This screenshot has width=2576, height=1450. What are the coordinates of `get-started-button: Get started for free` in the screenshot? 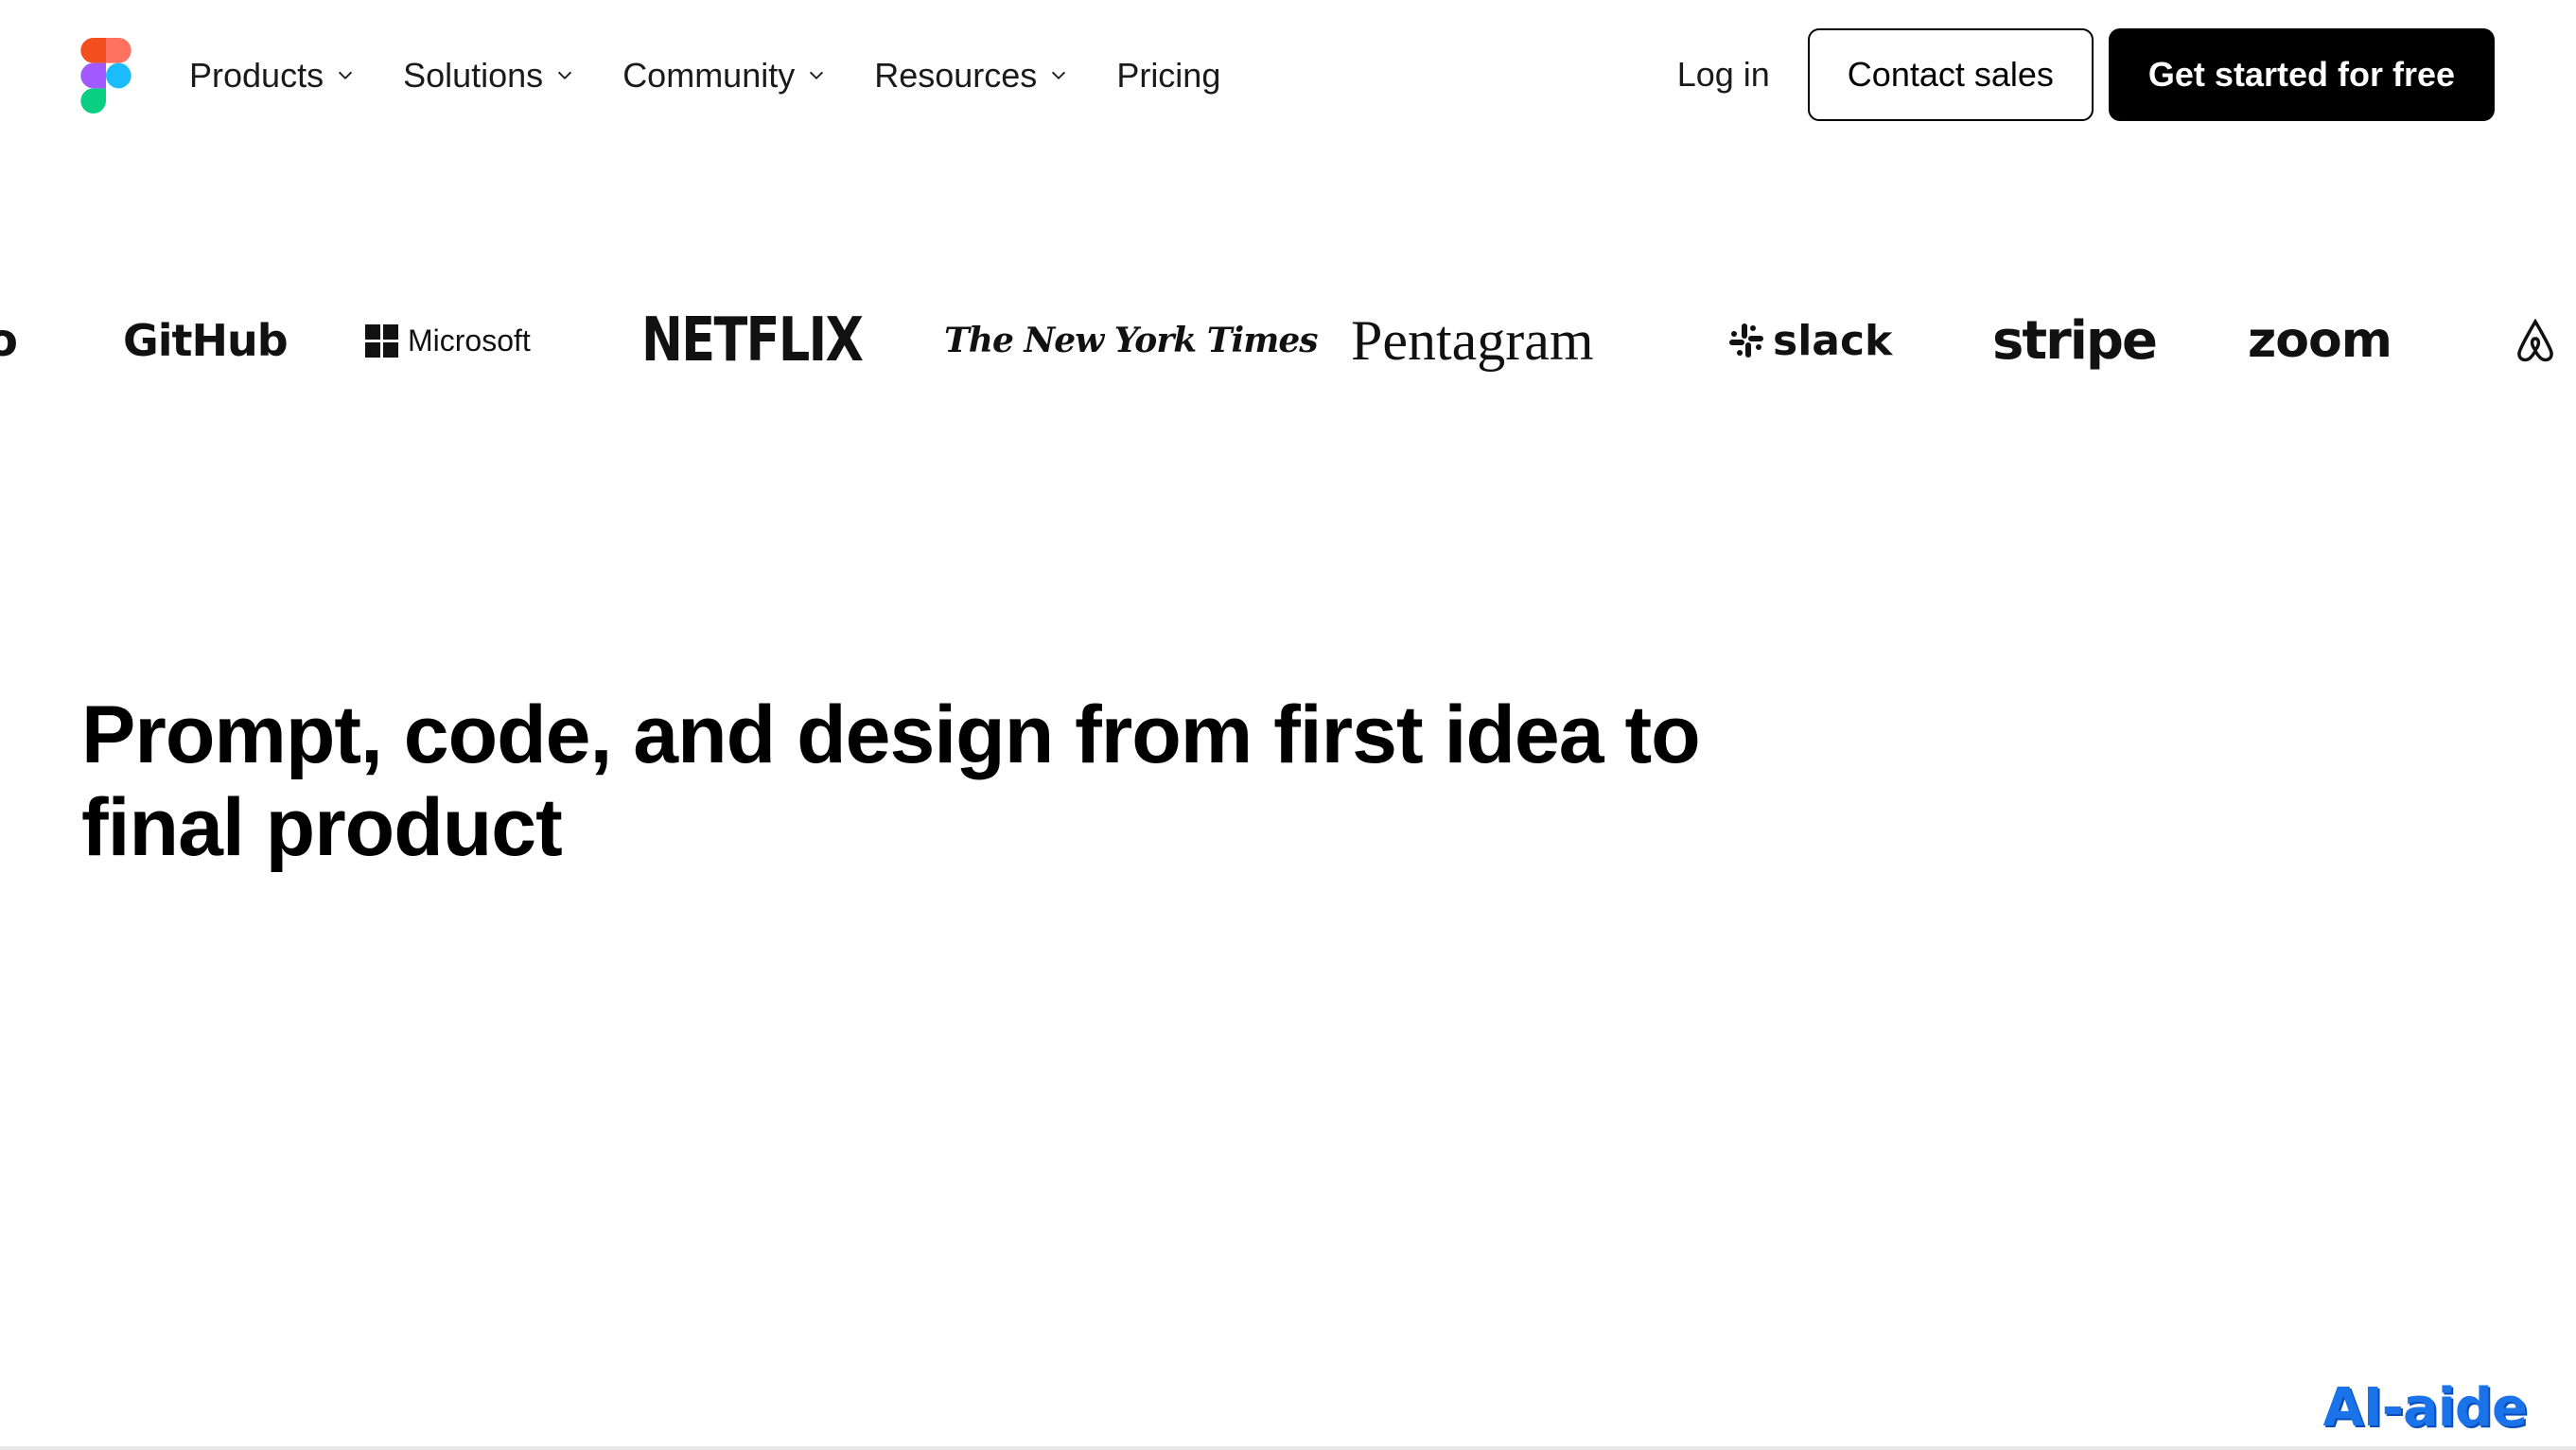 It's located at (2301, 74).